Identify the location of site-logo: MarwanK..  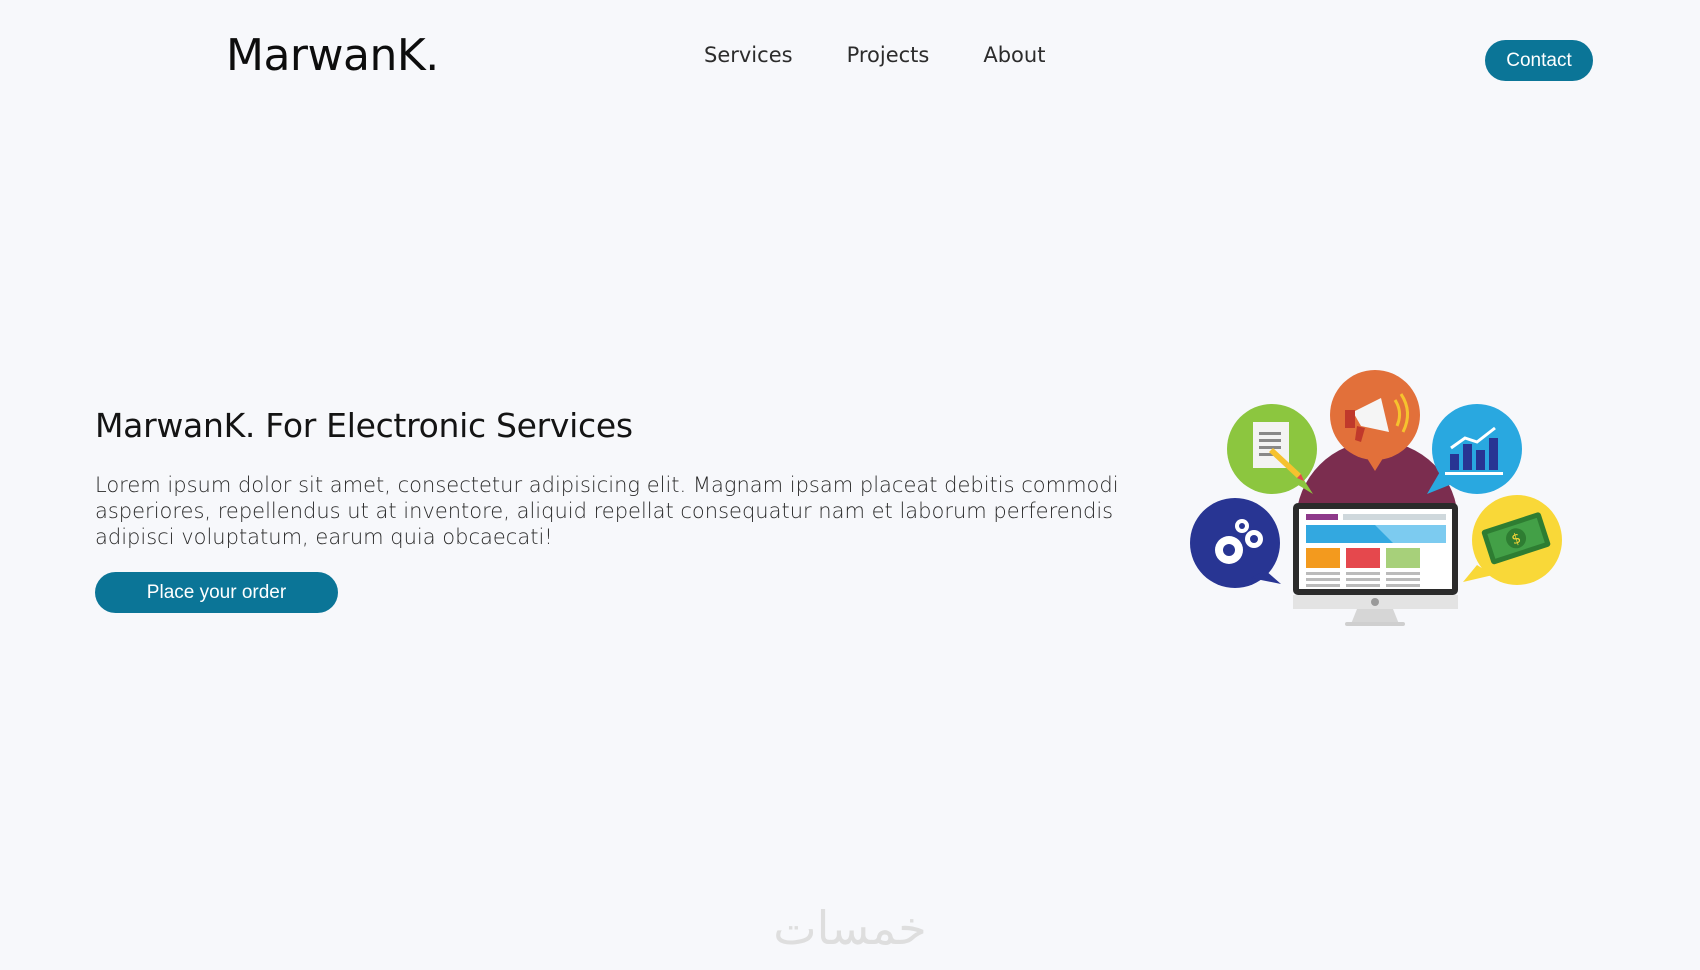
(332, 56).